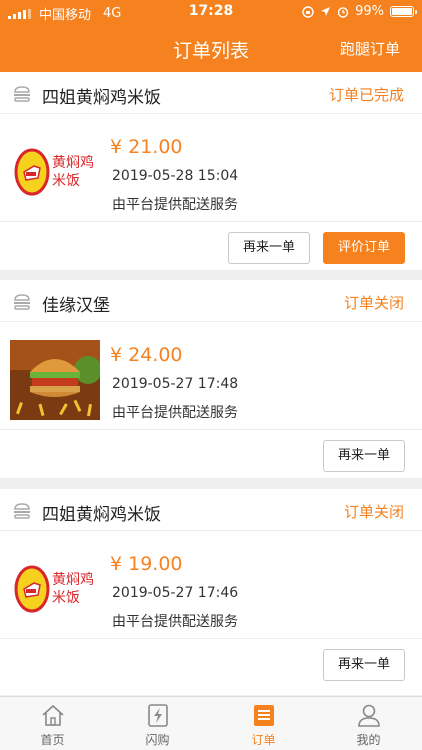  What do you see at coordinates (364, 248) in the screenshot?
I see `review-order-button: 评价订单` at bounding box center [364, 248].